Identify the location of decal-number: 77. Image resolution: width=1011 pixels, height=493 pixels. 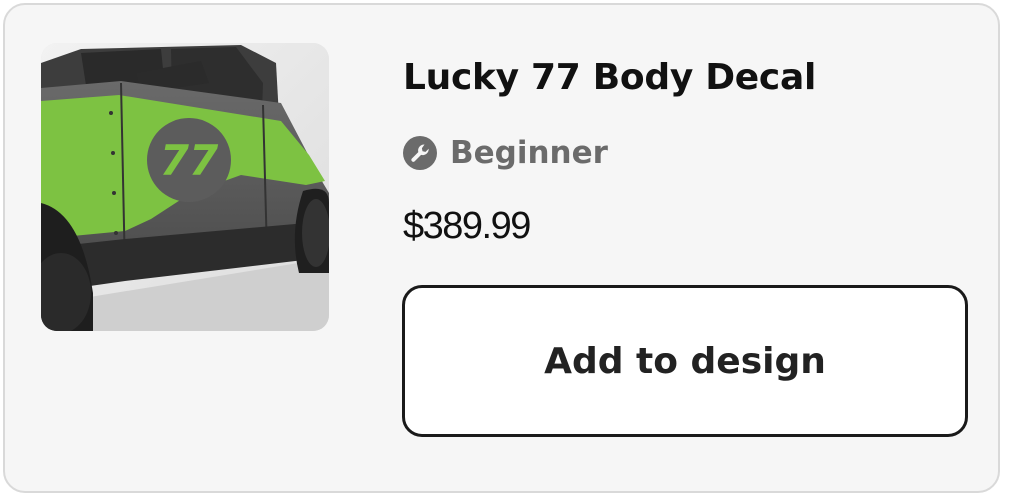
(189, 160).